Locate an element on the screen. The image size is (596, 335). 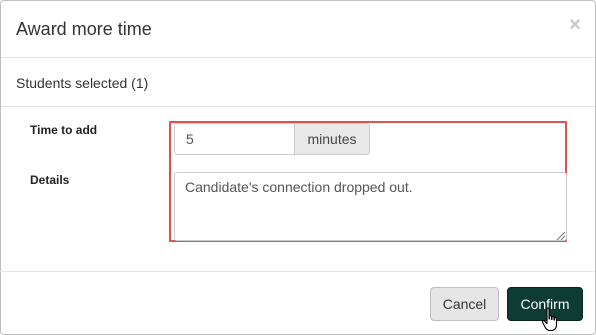
students-selected-label: Students selected (1) is located at coordinates (82, 83).